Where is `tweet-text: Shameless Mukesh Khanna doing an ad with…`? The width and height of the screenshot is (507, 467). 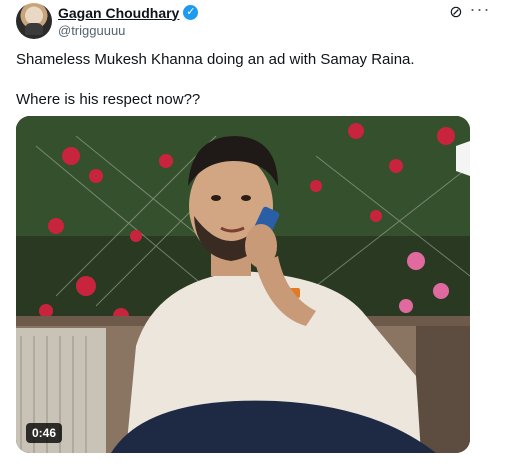
tweet-text: Shameless Mukesh Khanna doing an ad with… is located at coordinates (251, 80).